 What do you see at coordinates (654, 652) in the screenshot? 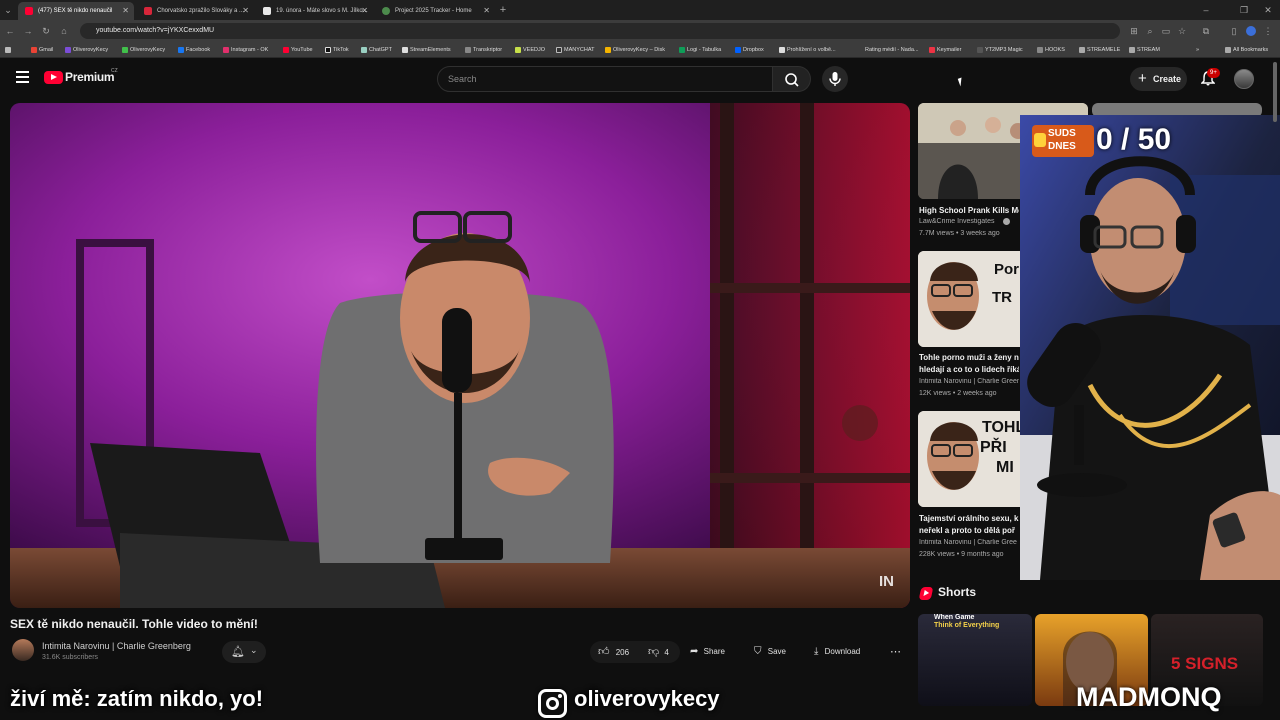
I see `thumbs-down-icon: 👎︎` at bounding box center [654, 652].